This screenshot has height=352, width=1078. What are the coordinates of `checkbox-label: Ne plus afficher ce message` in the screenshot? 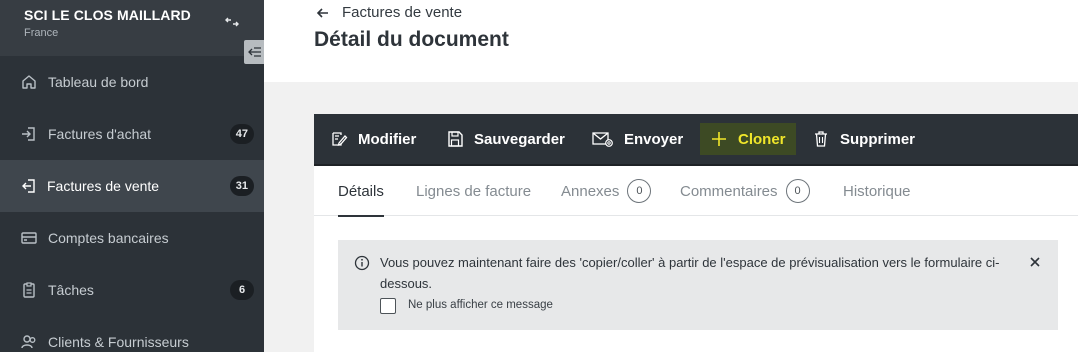 It's located at (480, 305).